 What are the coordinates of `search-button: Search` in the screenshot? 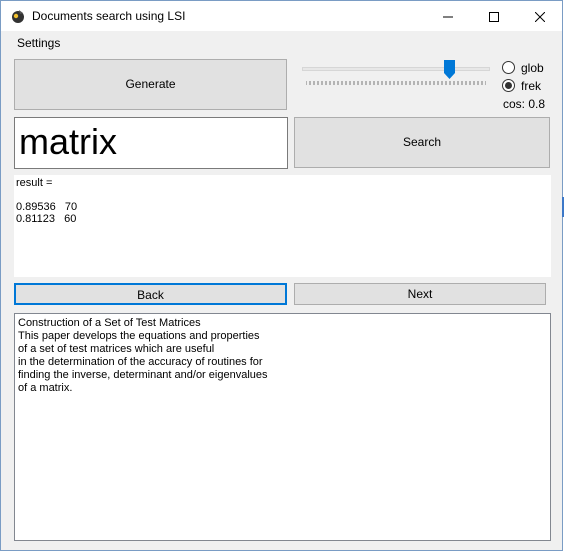 It's located at (422, 142).